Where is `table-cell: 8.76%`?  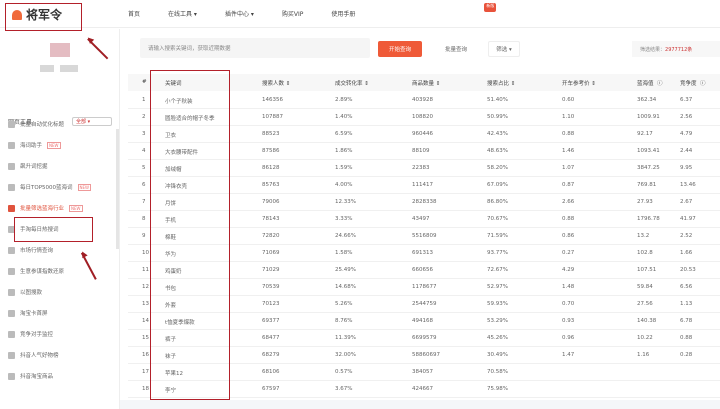
table-cell: 8.76% is located at coordinates (344, 321).